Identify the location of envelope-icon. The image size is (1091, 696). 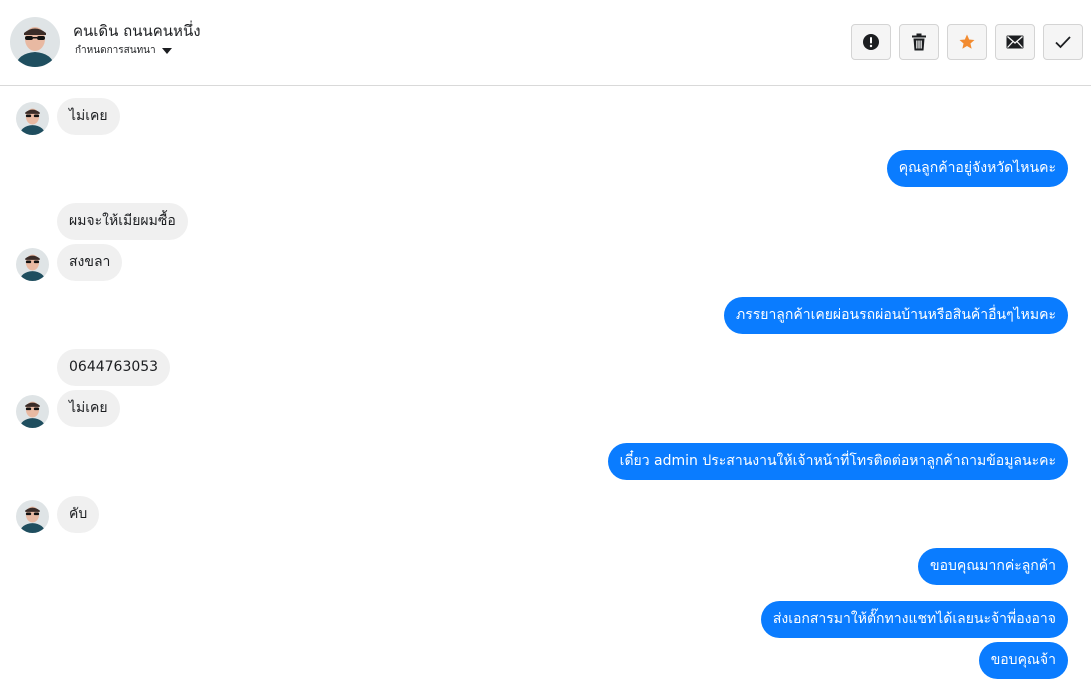
(1015, 42).